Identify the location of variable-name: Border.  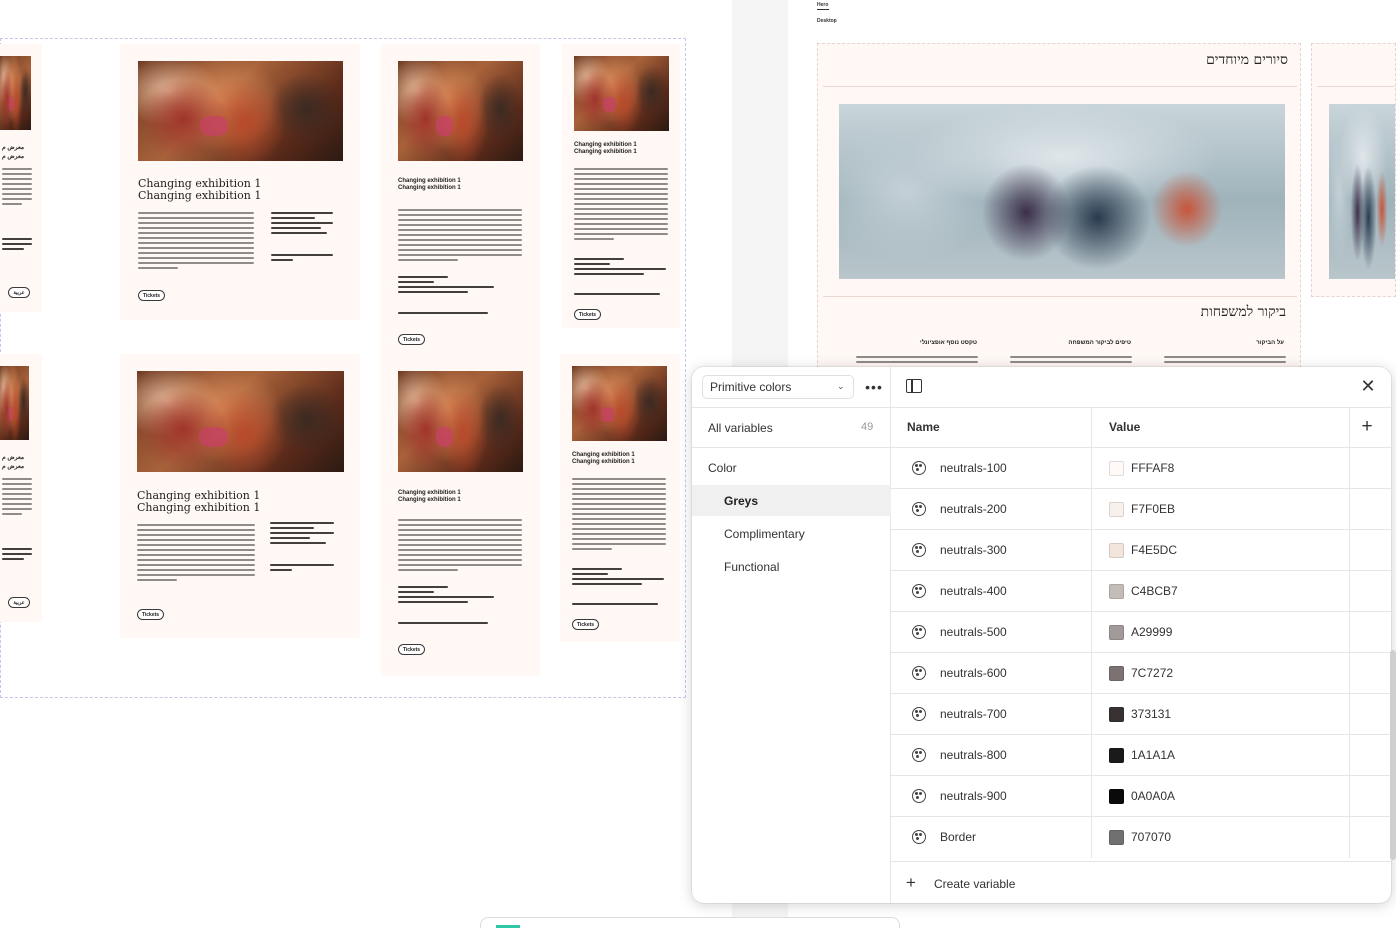
(958, 837).